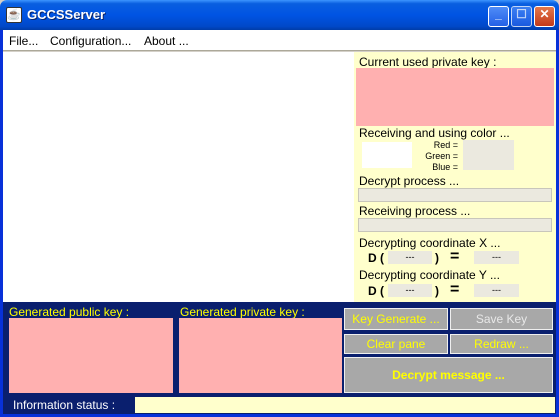 Image resolution: width=559 pixels, height=417 pixels. Describe the element at coordinates (441, 156) in the screenshot. I see `green-label: Green =` at that location.